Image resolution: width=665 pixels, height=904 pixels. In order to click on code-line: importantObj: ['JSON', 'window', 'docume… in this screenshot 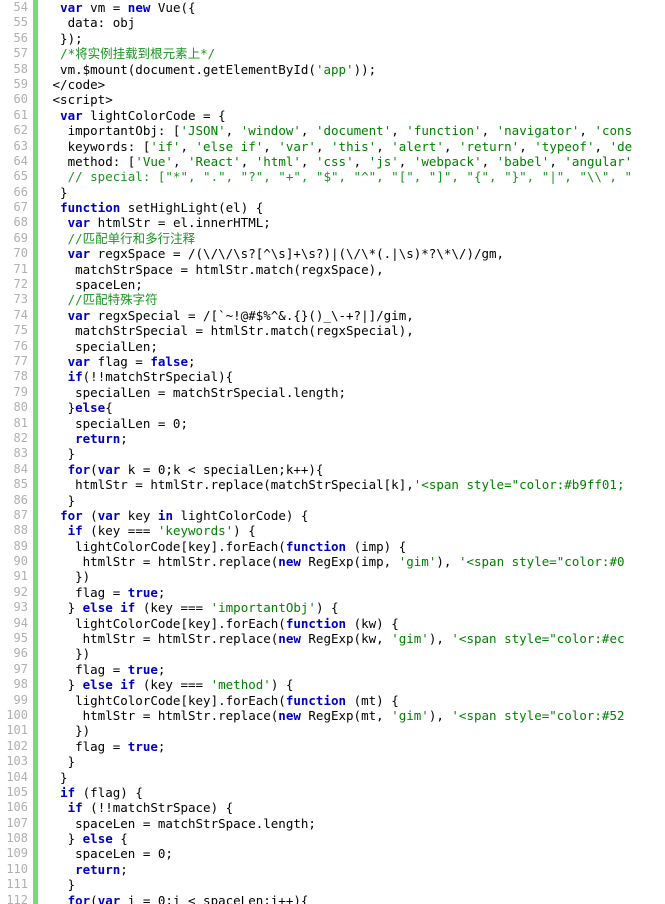, I will do `click(351, 130)`.